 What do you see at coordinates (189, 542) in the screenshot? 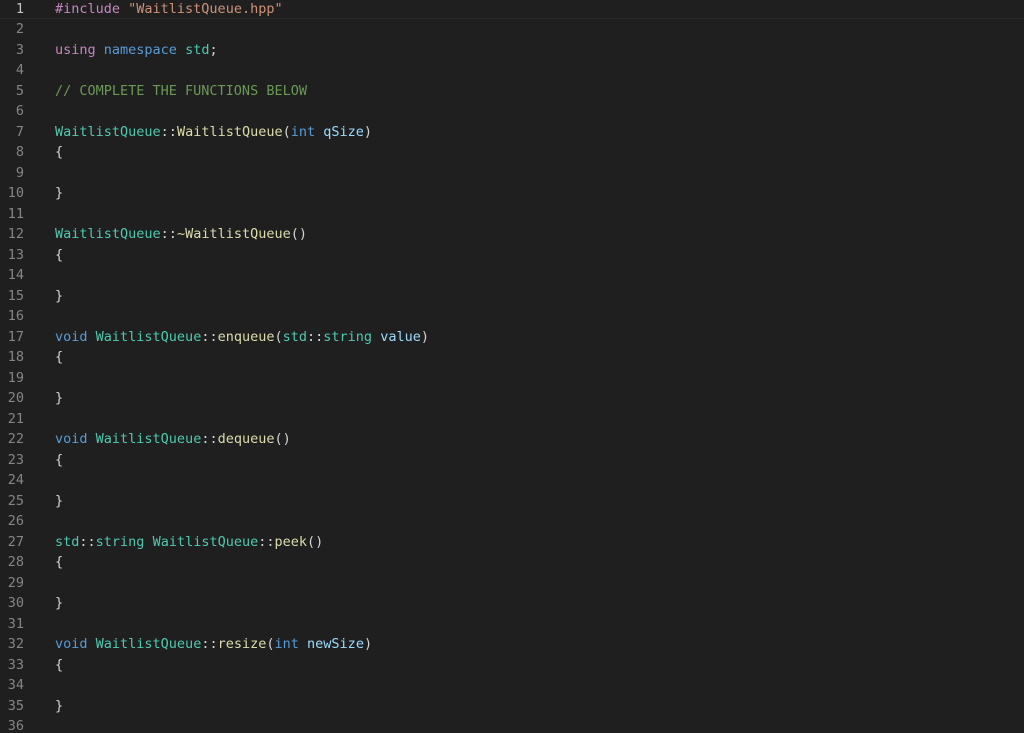
I see `line-code: std::string WaitlistQueue::peek()` at bounding box center [189, 542].